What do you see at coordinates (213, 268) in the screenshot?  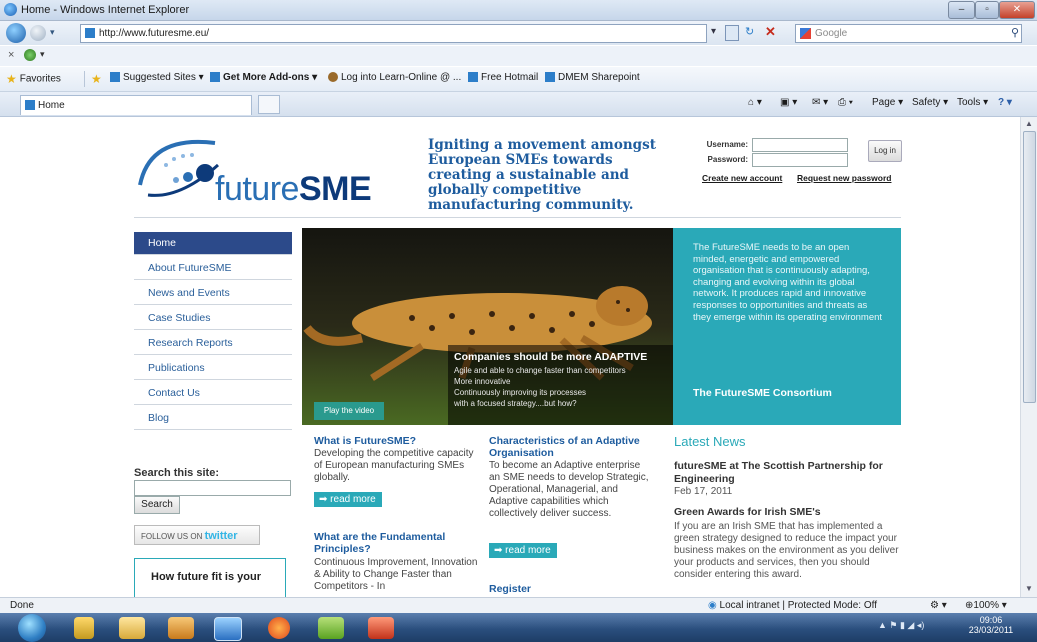 I see `menu-about: About FutureSME` at bounding box center [213, 268].